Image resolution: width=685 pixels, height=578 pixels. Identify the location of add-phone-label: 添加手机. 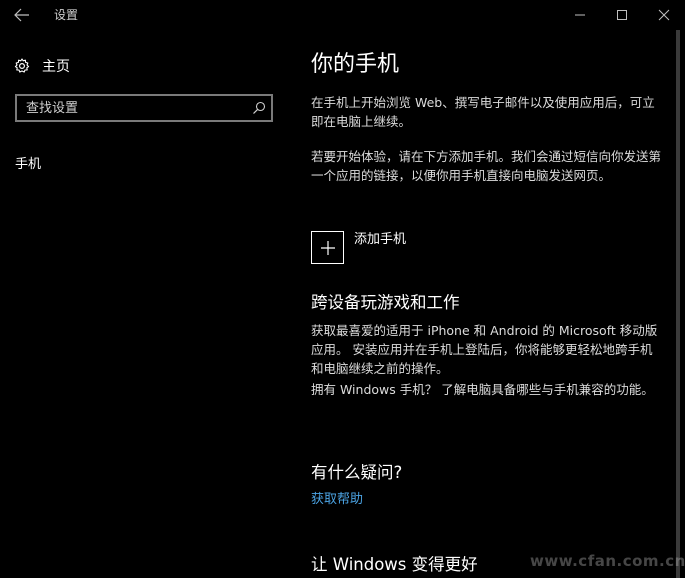
(380, 239).